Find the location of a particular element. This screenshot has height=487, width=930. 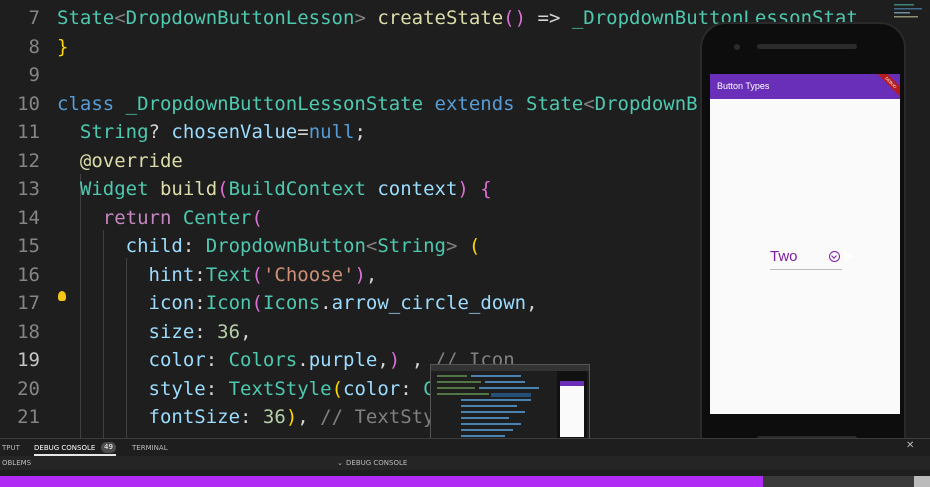

video-progress-bar is located at coordinates (465, 481).